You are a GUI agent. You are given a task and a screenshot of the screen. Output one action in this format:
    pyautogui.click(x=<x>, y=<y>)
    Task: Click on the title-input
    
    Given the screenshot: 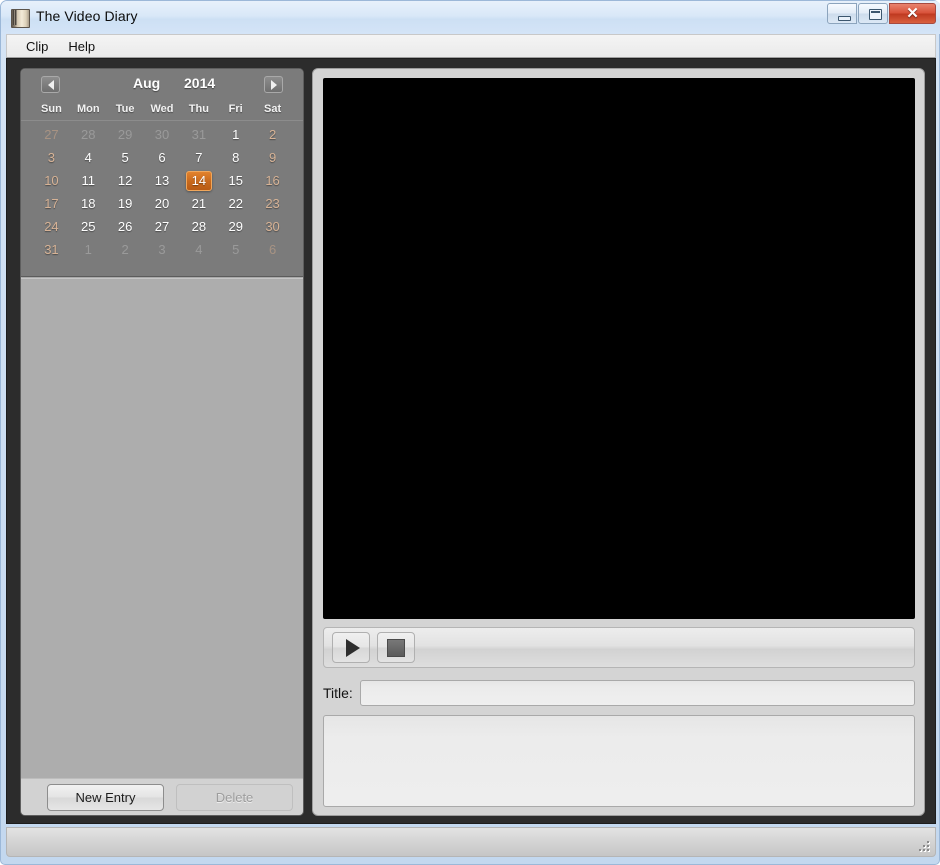 What is the action you would take?
    pyautogui.click(x=637, y=692)
    